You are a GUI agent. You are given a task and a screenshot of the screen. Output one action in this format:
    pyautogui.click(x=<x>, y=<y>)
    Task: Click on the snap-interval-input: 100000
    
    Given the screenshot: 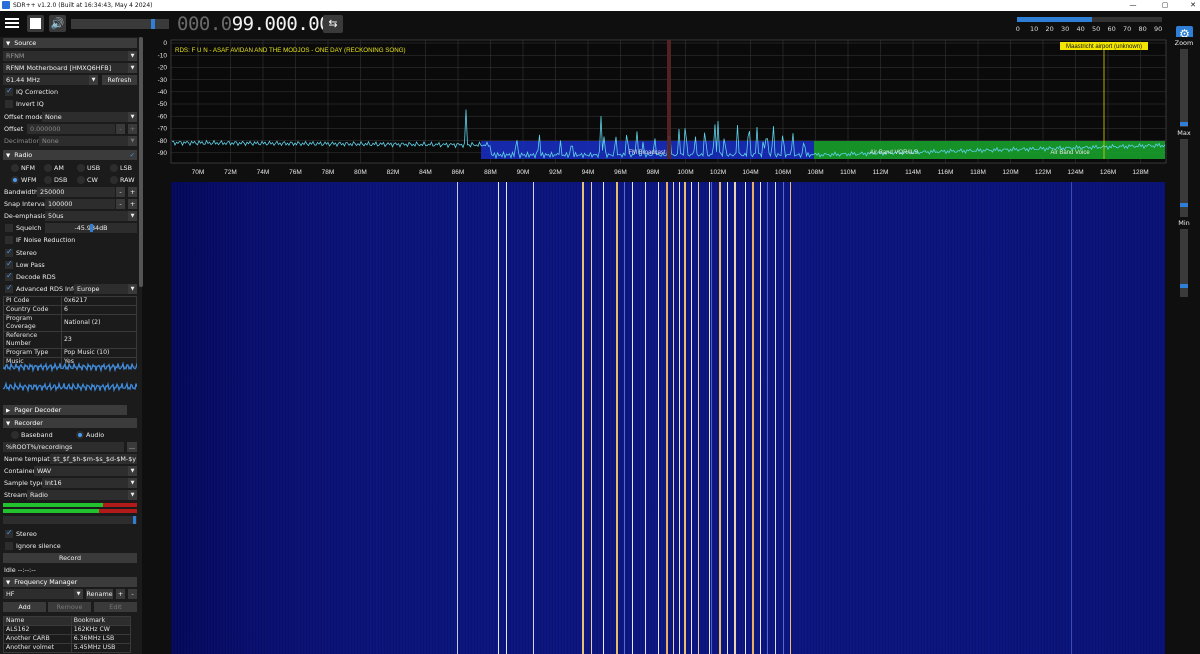 What is the action you would take?
    pyautogui.click(x=80, y=204)
    